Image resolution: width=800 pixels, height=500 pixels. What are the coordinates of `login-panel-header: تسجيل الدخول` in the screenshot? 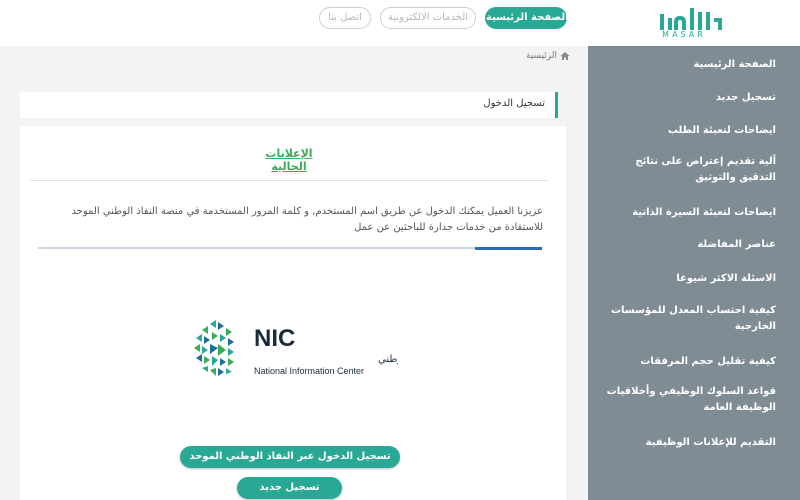 It's located at (289, 105).